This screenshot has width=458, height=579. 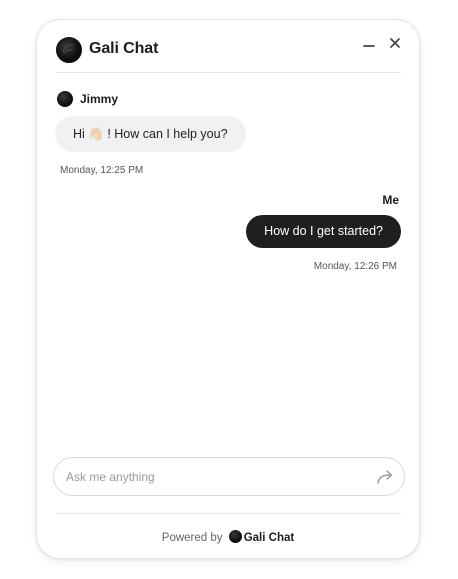 I want to click on brand-link: Gali Chat, so click(x=269, y=538).